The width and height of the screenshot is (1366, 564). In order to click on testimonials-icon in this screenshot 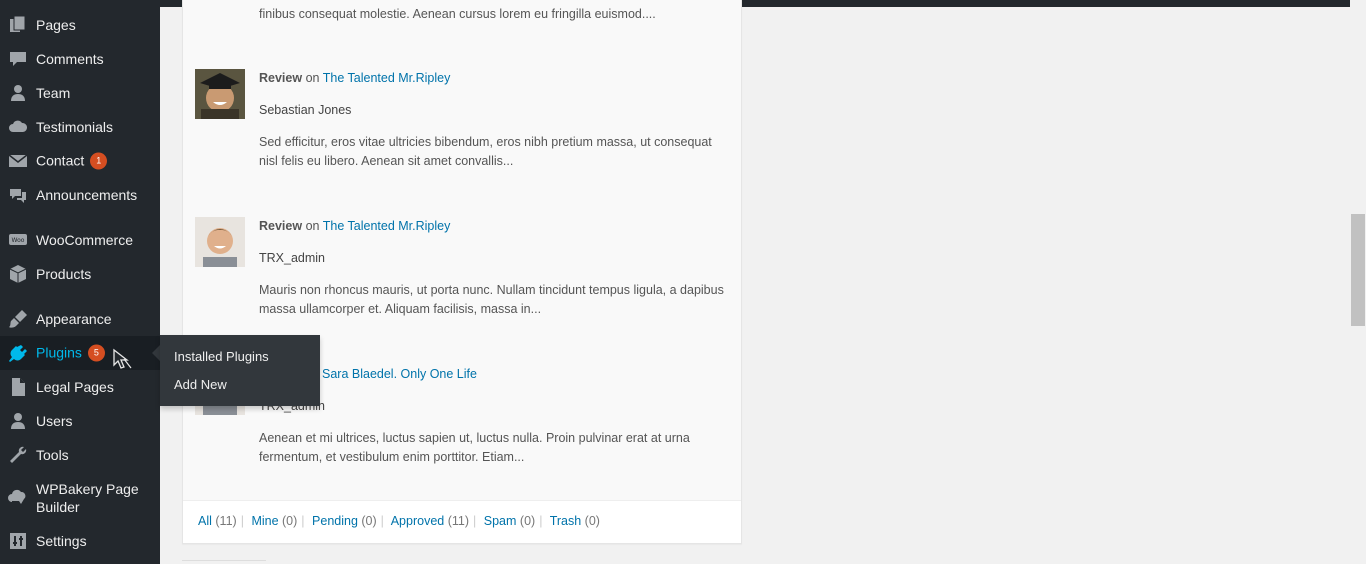, I will do `click(18, 126)`.